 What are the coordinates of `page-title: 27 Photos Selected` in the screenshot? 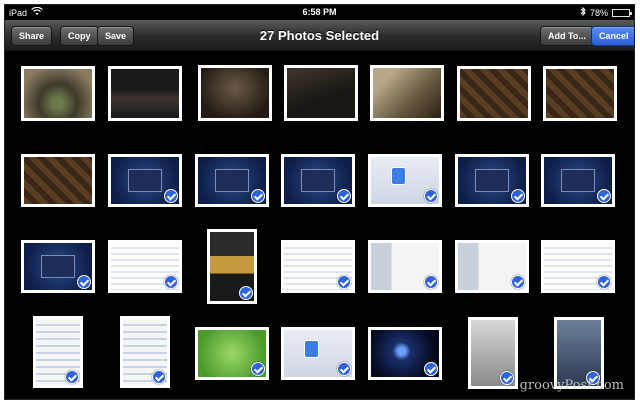 It's located at (319, 35).